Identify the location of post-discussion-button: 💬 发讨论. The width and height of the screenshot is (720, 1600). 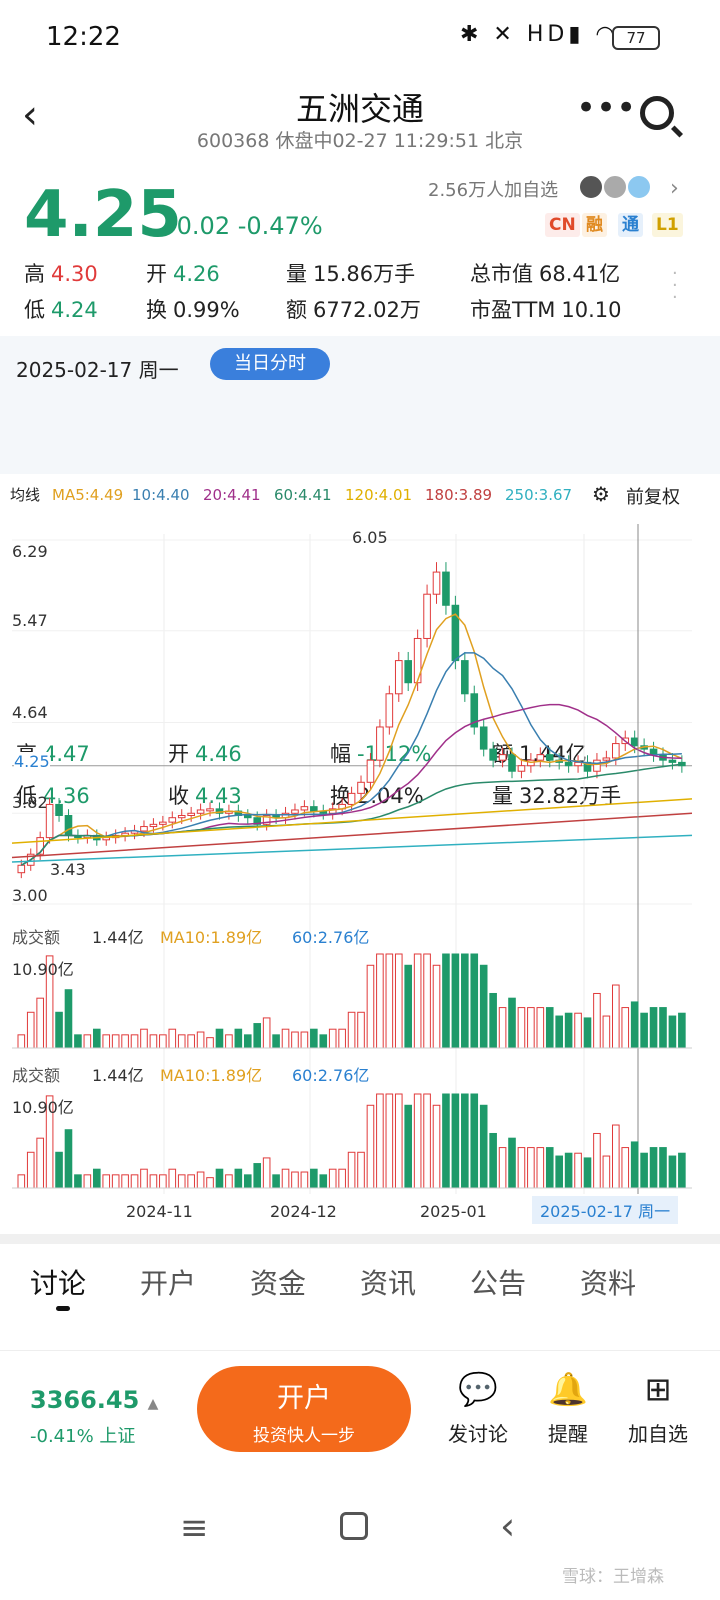
(478, 1408).